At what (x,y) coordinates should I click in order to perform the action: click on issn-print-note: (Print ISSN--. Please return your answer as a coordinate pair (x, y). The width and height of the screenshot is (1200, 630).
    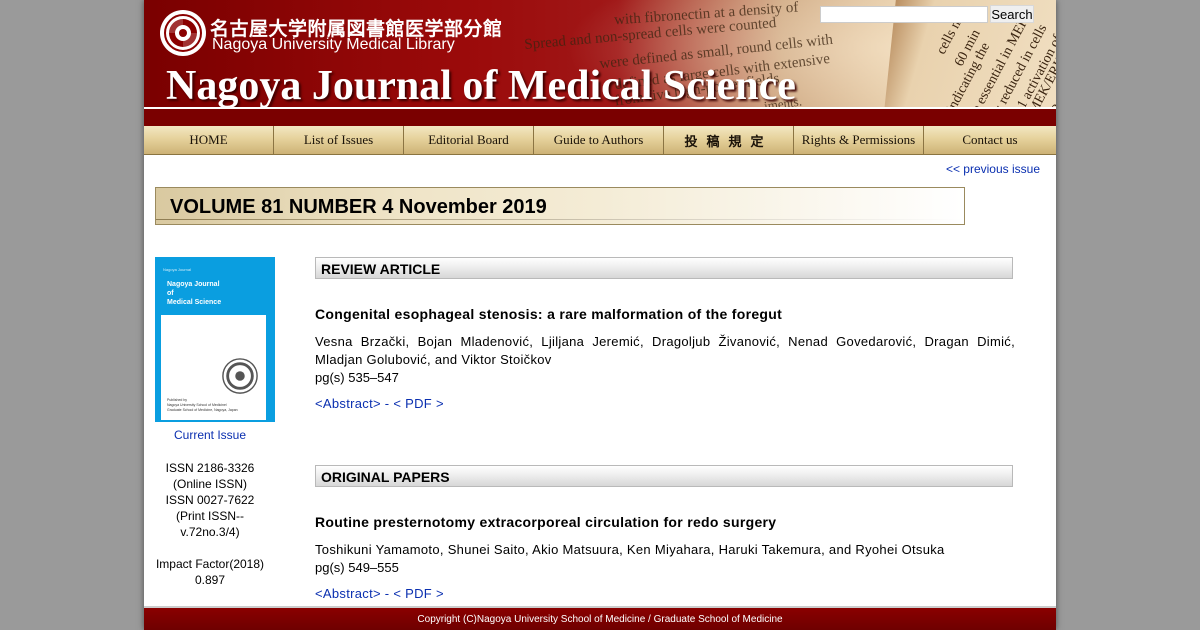
    Looking at the image, I should click on (209, 516).